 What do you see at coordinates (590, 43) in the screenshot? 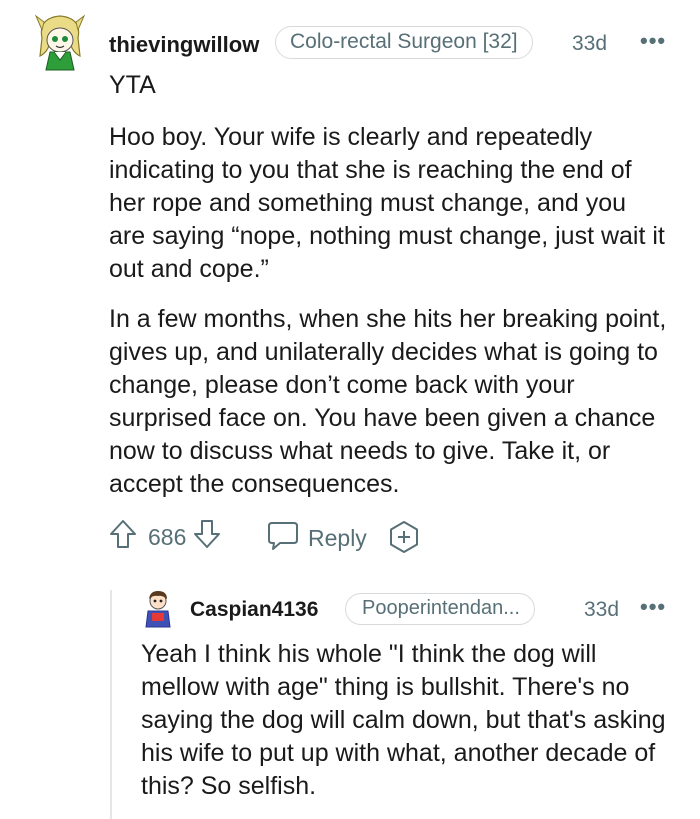
I see `comment-timestamp: 33d` at bounding box center [590, 43].